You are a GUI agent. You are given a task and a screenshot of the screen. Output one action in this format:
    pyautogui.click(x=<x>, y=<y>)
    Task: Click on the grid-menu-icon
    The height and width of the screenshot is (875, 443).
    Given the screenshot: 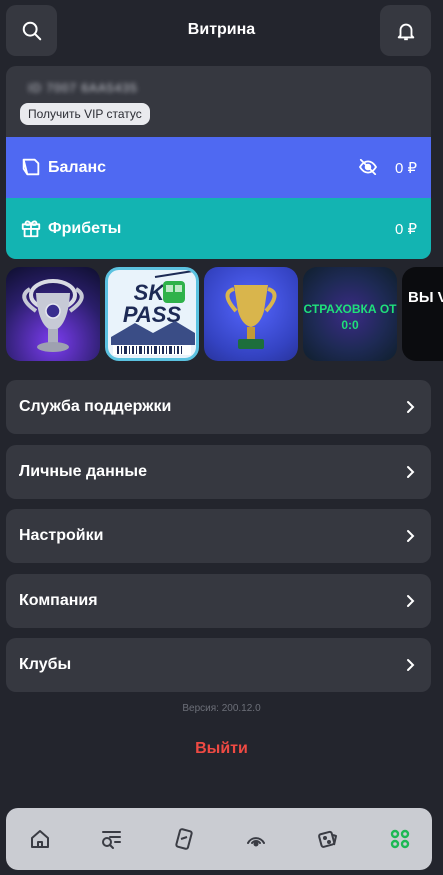 What is the action you would take?
    pyautogui.click(x=400, y=839)
    